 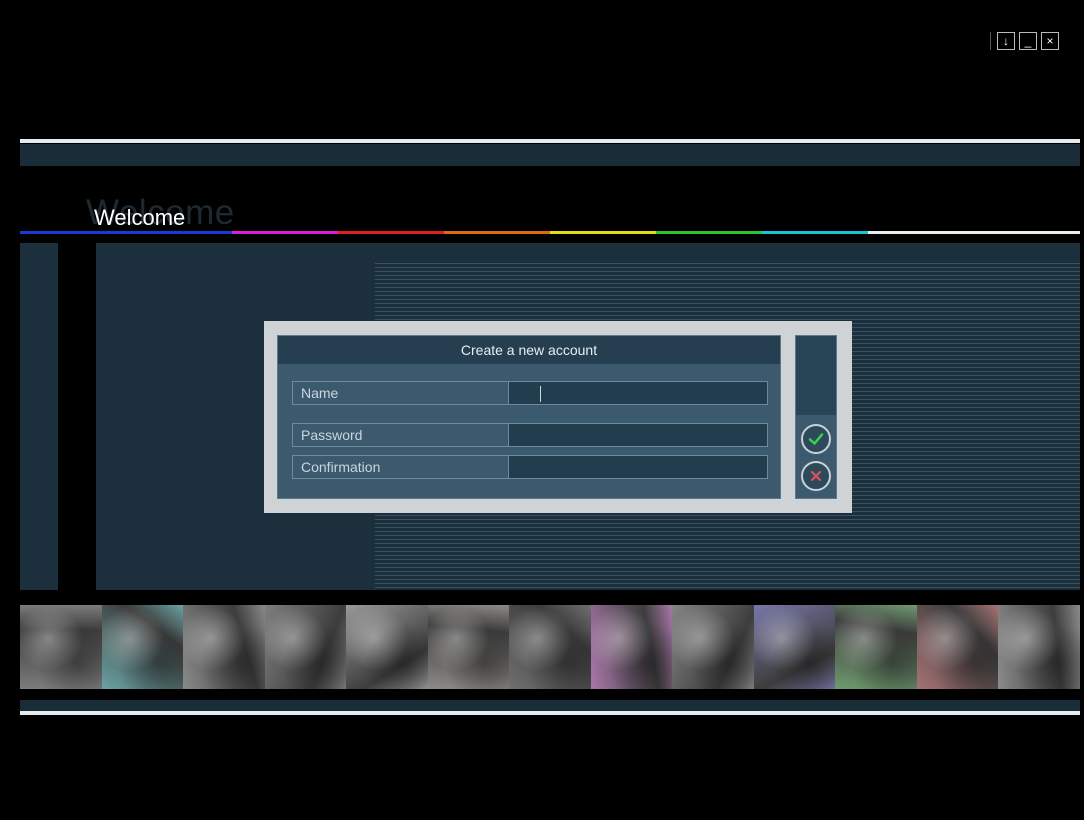 I want to click on bottom-band, so click(x=550, y=705).